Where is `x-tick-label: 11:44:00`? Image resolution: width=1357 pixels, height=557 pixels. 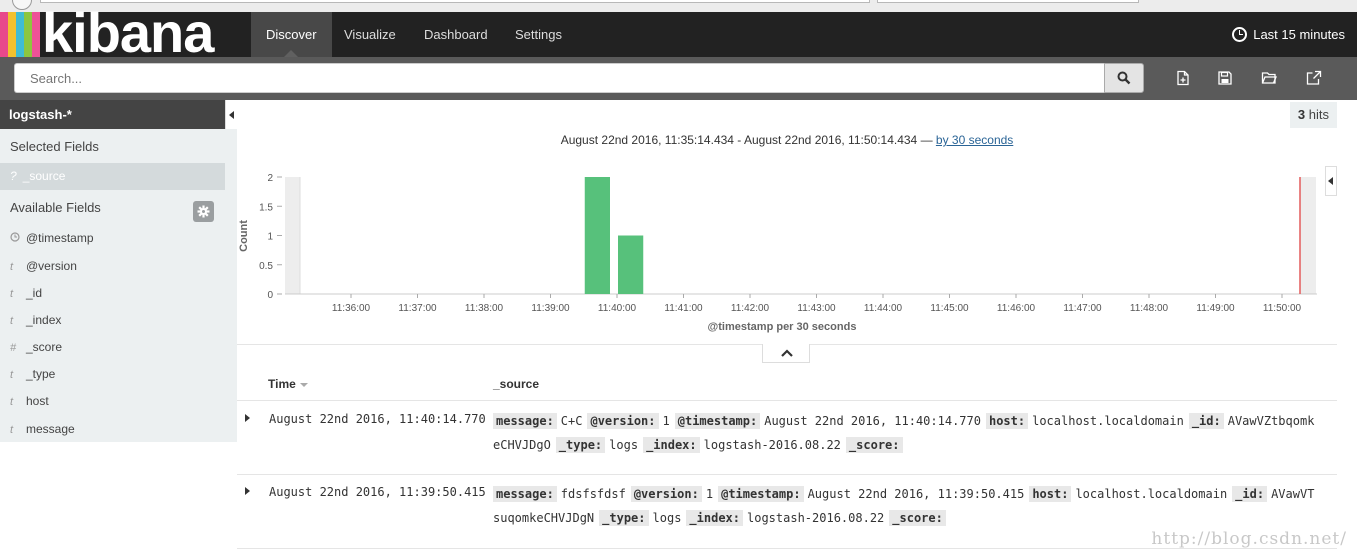
x-tick-label: 11:44:00 is located at coordinates (883, 308).